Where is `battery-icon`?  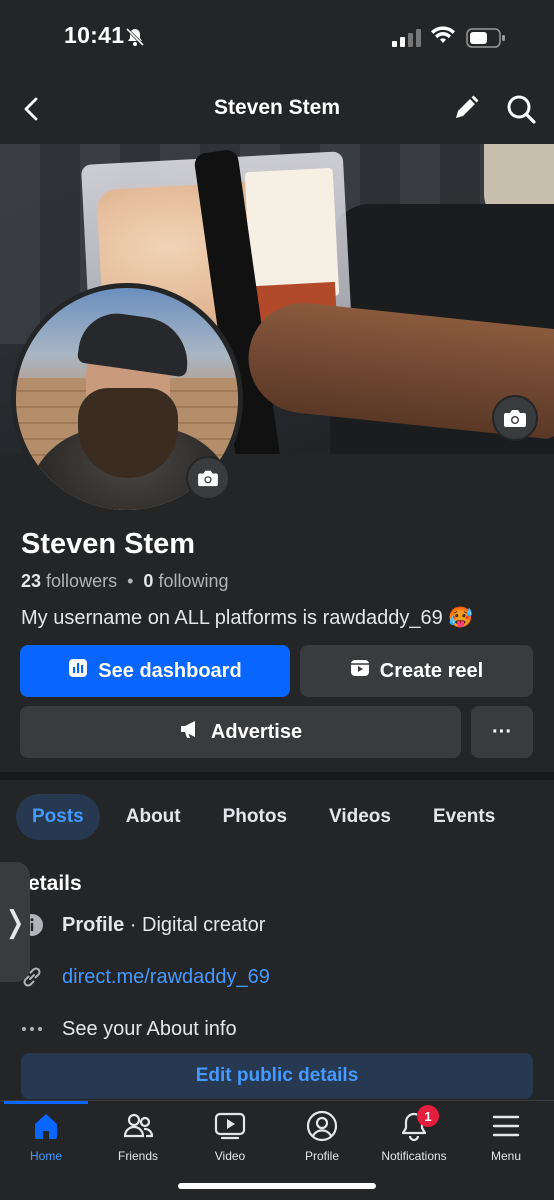 battery-icon is located at coordinates (486, 40).